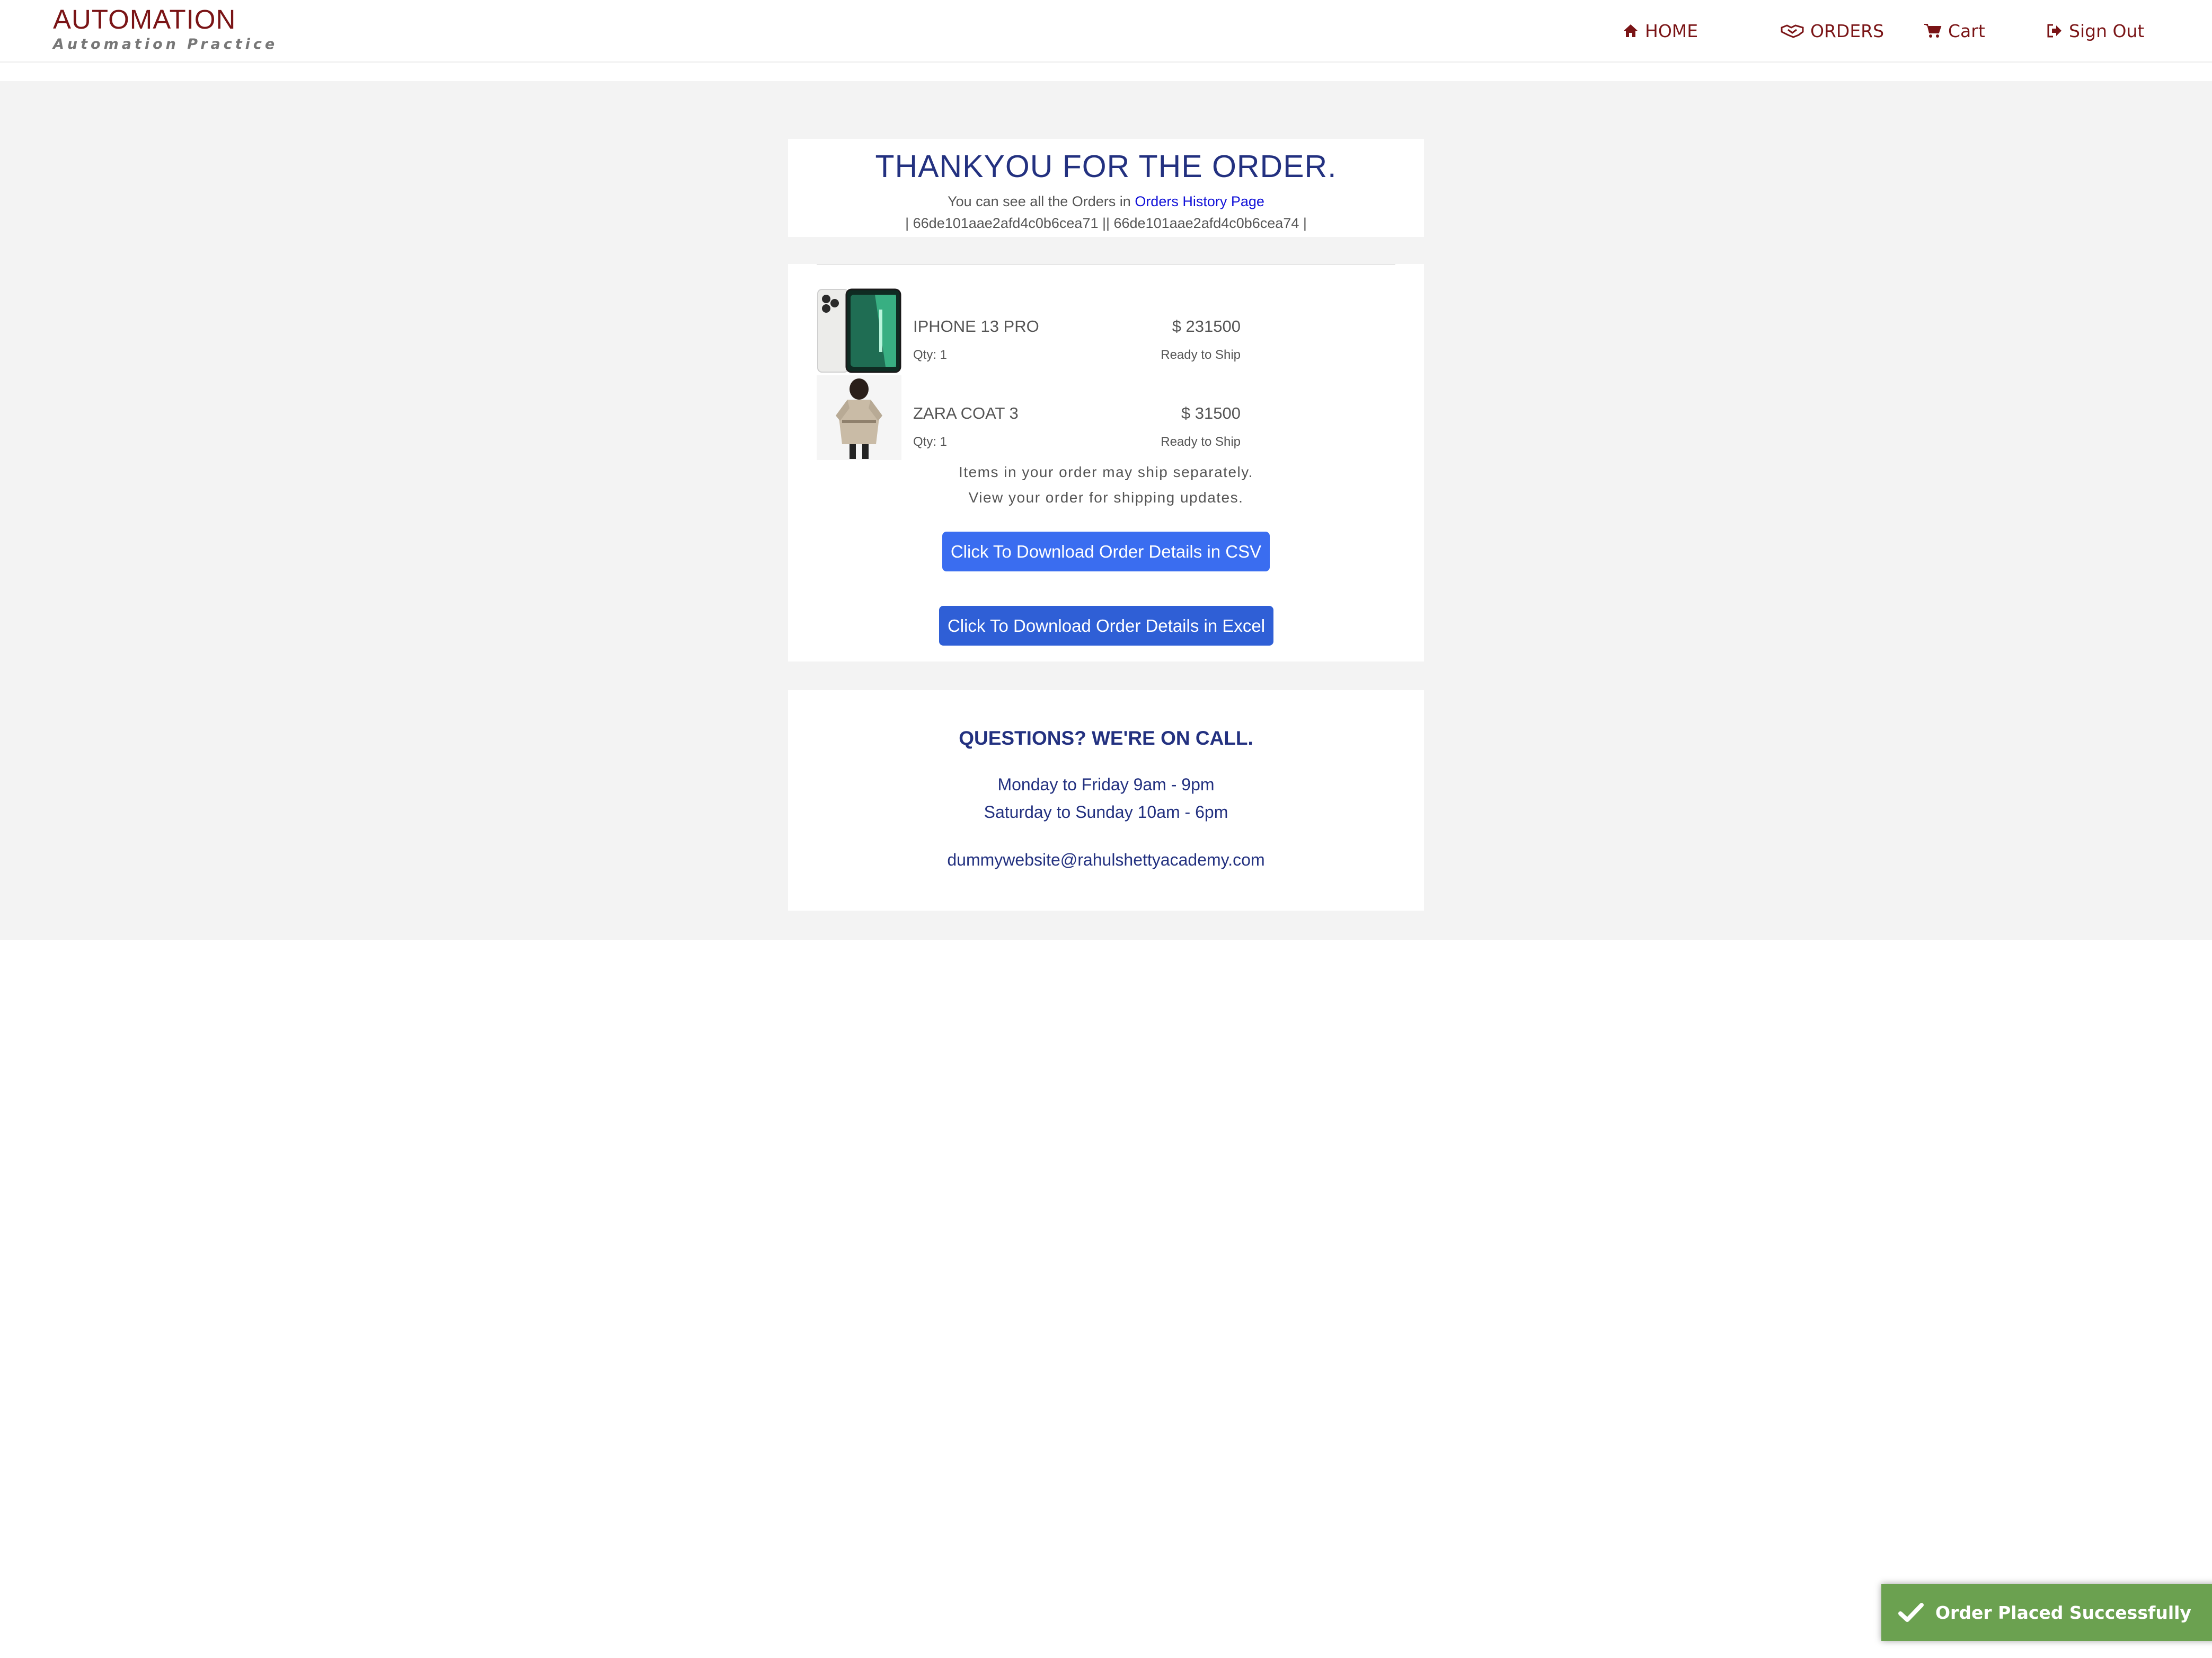 This screenshot has width=2212, height=1658. I want to click on handshake-icon, so click(1792, 31).